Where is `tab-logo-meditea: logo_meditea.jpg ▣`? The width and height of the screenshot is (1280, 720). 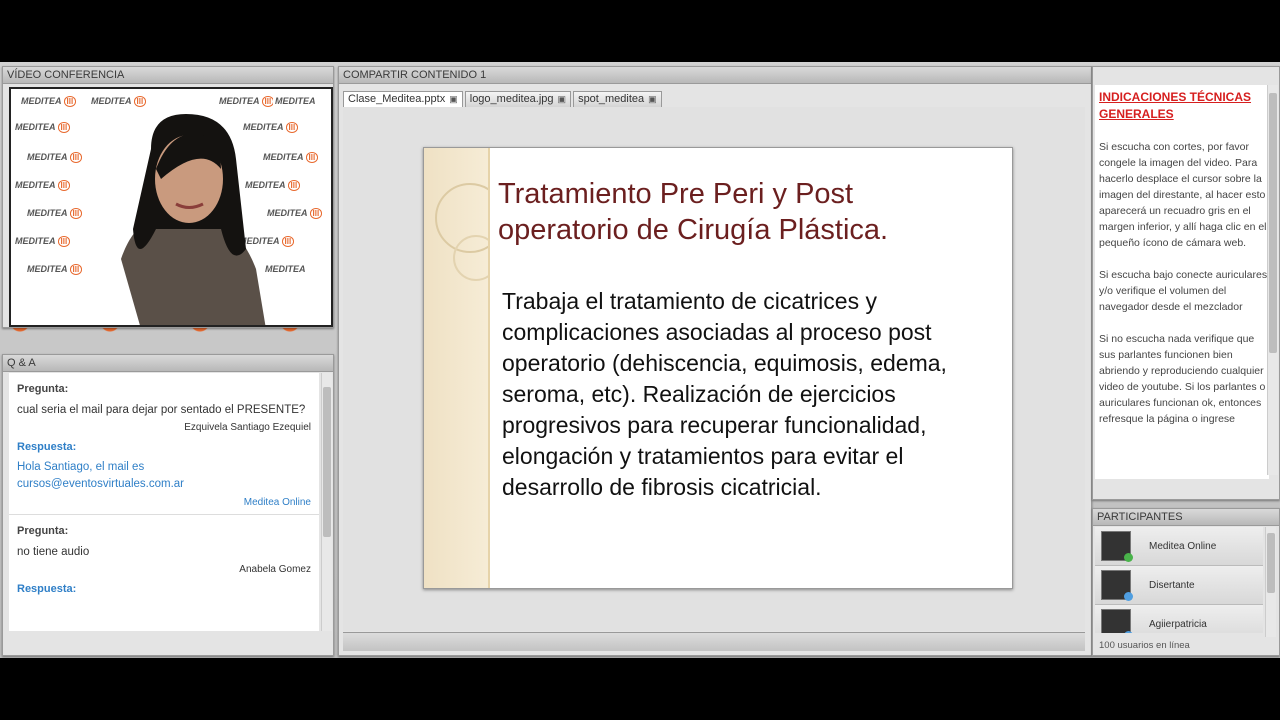
tab-logo-meditea: logo_meditea.jpg ▣ is located at coordinates (518, 99).